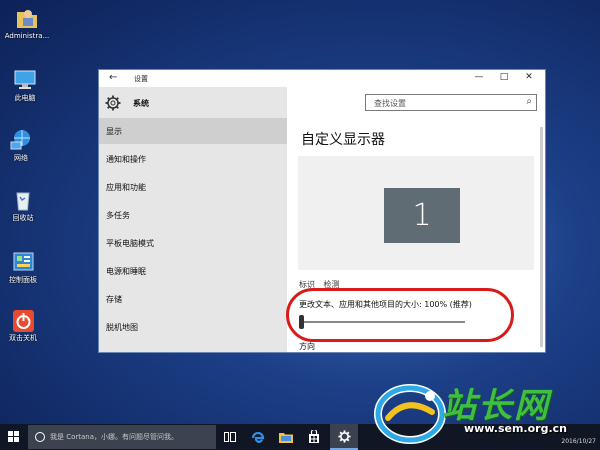  Describe the element at coordinates (496, 406) in the screenshot. I see `watermark-word: 站长网` at that location.